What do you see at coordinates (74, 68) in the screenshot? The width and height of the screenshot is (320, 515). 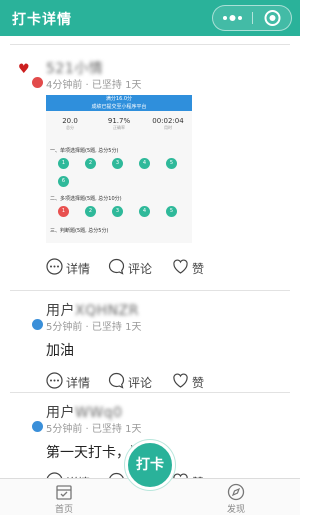 I see `post-username: 521小情` at bounding box center [74, 68].